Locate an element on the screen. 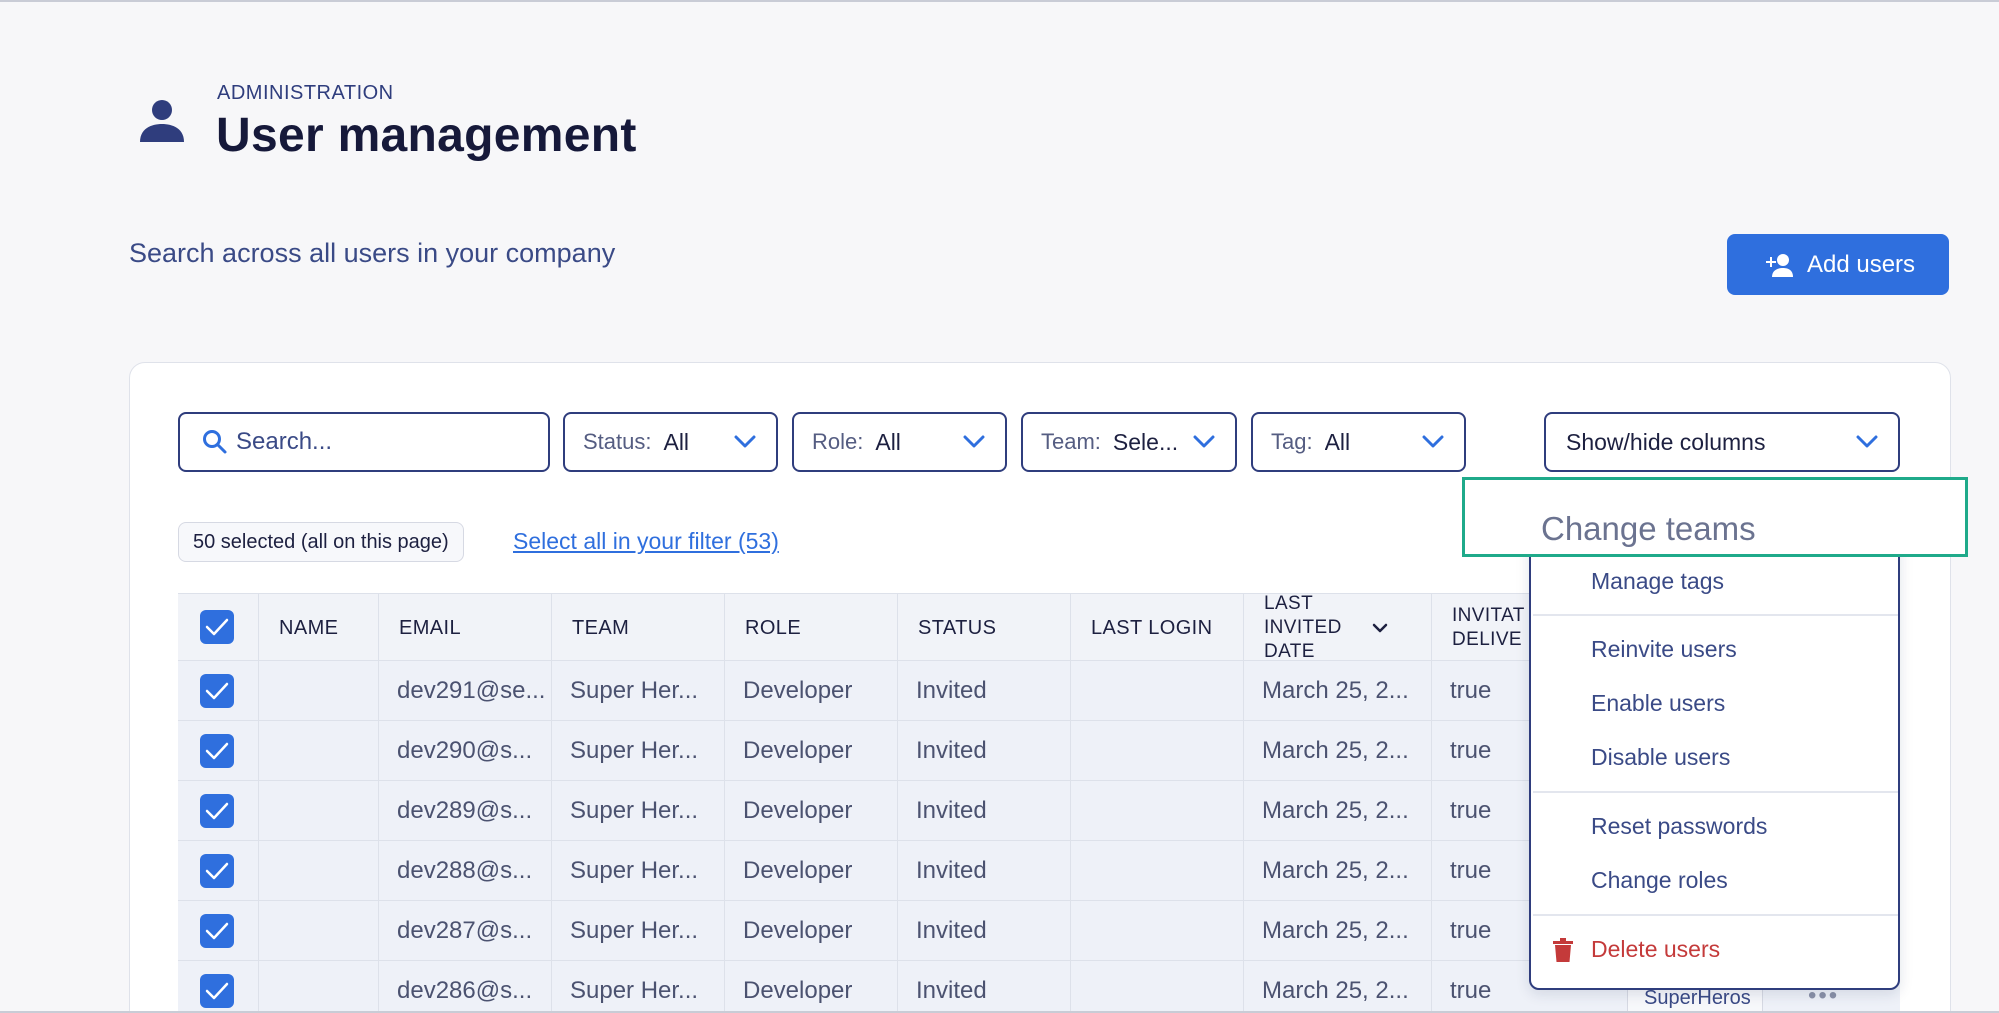 The width and height of the screenshot is (1999, 1013). show-hide-columns-dropdown: Show/hide columns is located at coordinates (1722, 442).